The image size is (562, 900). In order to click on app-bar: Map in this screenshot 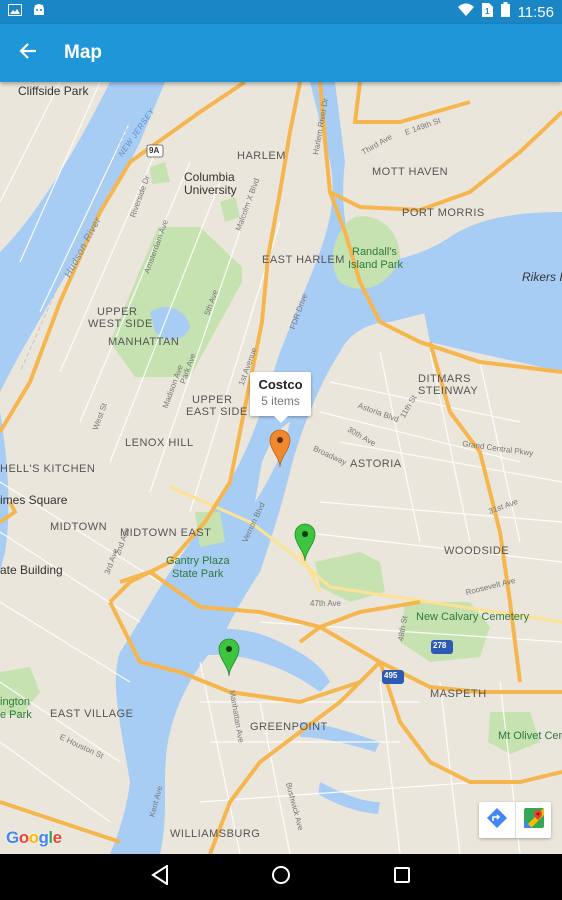, I will do `click(281, 53)`.